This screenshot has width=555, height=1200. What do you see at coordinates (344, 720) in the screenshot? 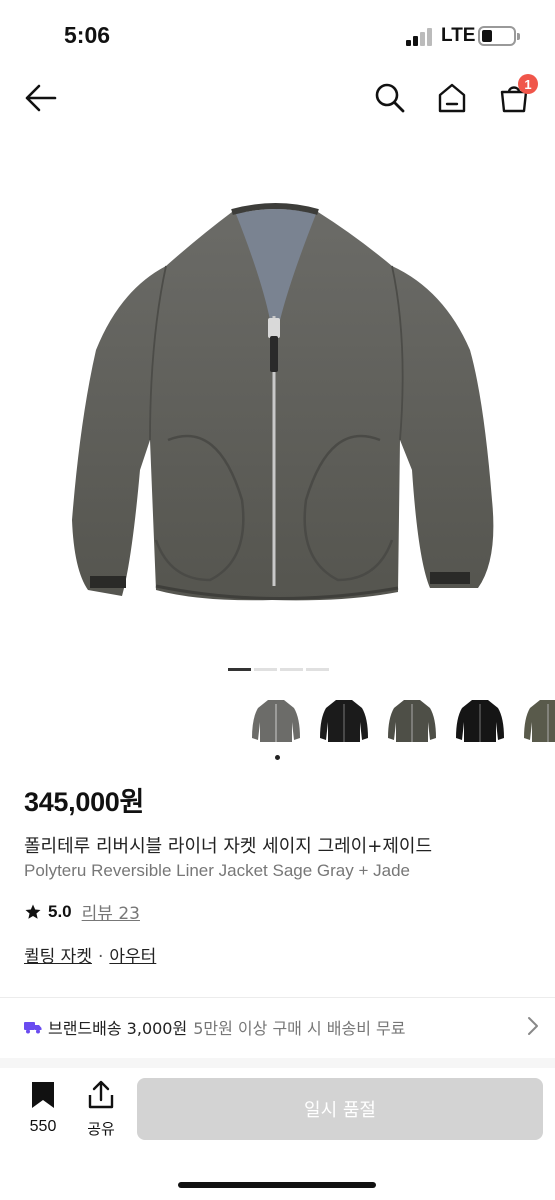
I see `thumbnail-black` at bounding box center [344, 720].